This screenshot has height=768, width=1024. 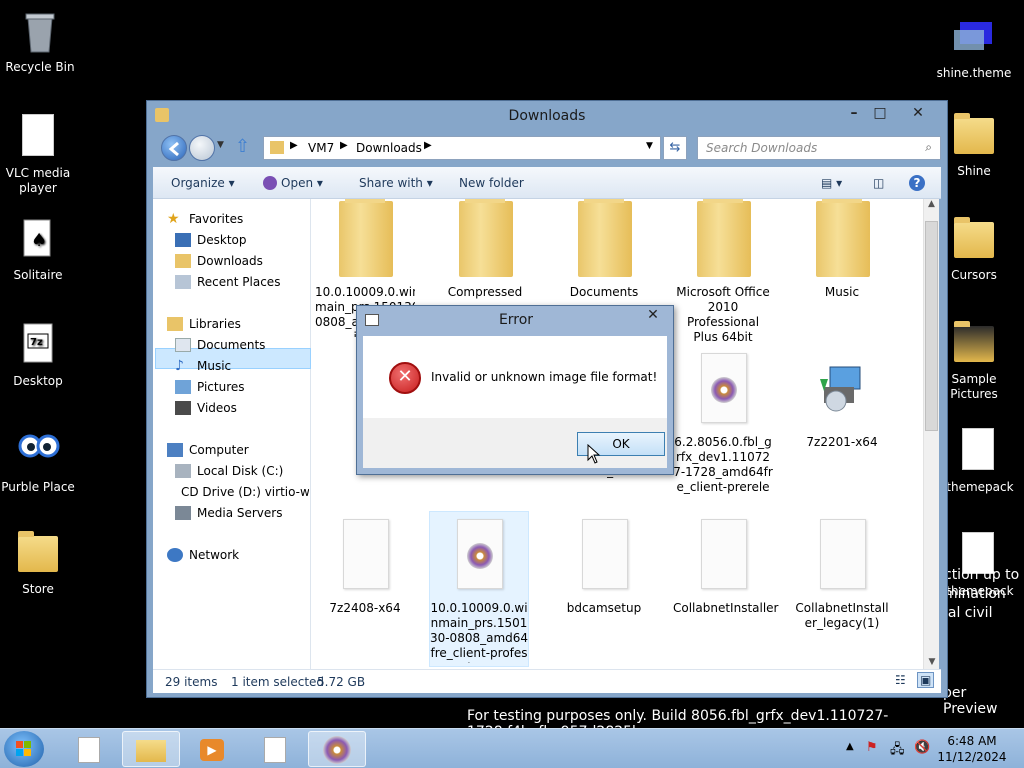 I want to click on desktop-icon-label: .themepack, so click(x=978, y=487).